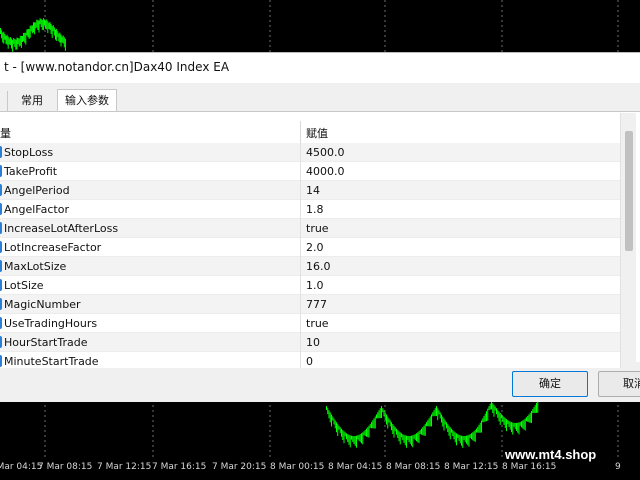  I want to click on tab-previous, so click(4, 101).